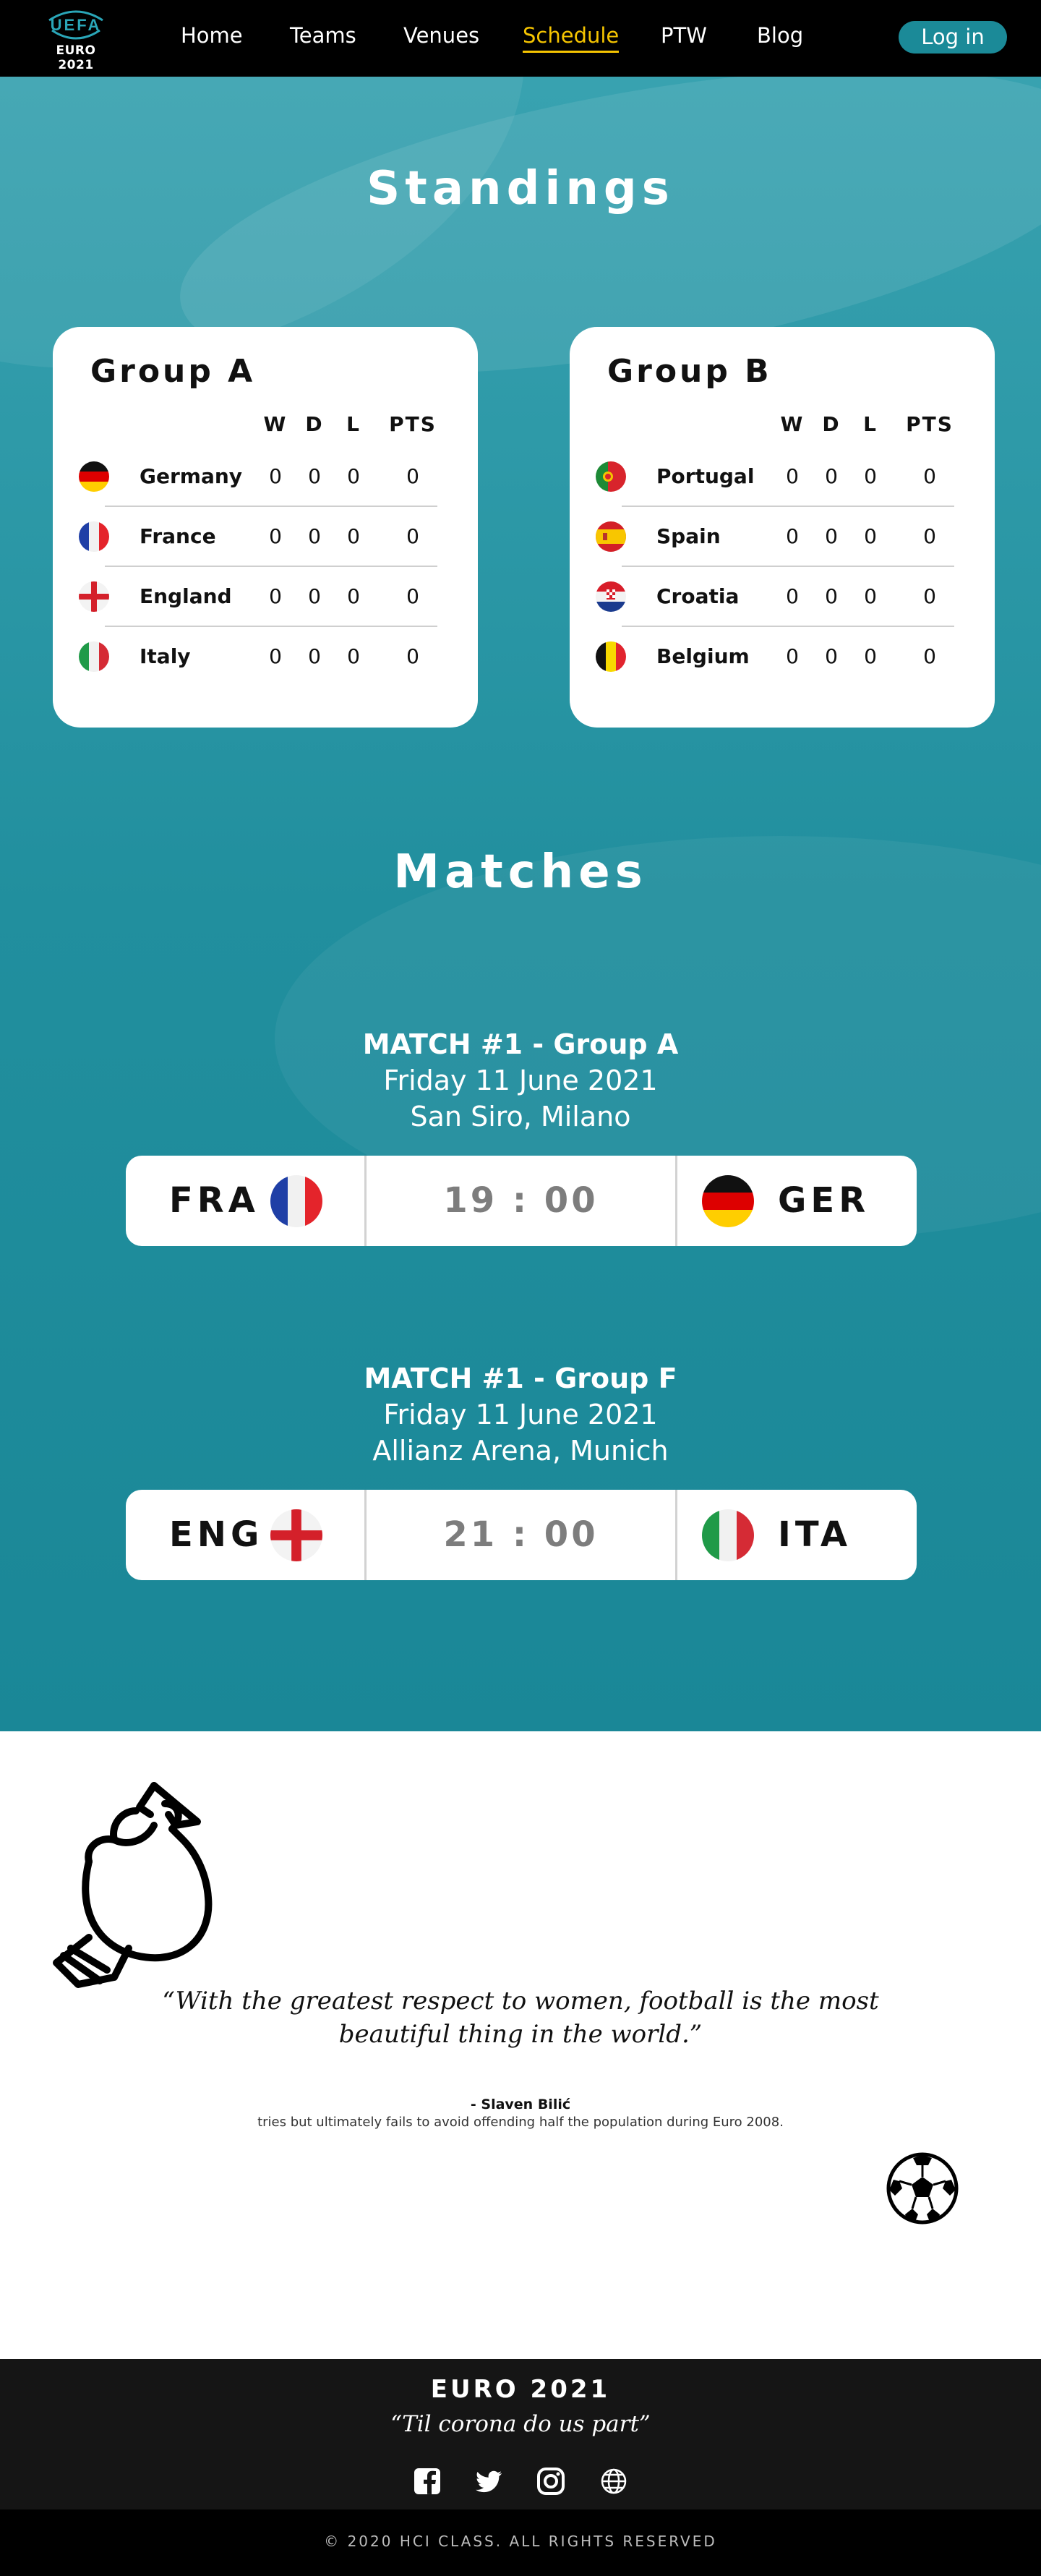  What do you see at coordinates (922, 2188) in the screenshot?
I see `soccer-ball-icon` at bounding box center [922, 2188].